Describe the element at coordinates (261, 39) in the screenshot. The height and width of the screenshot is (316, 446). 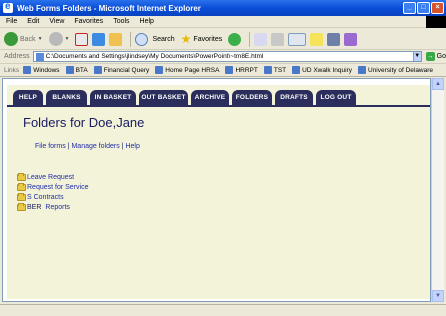
I see `mail-icon` at that location.